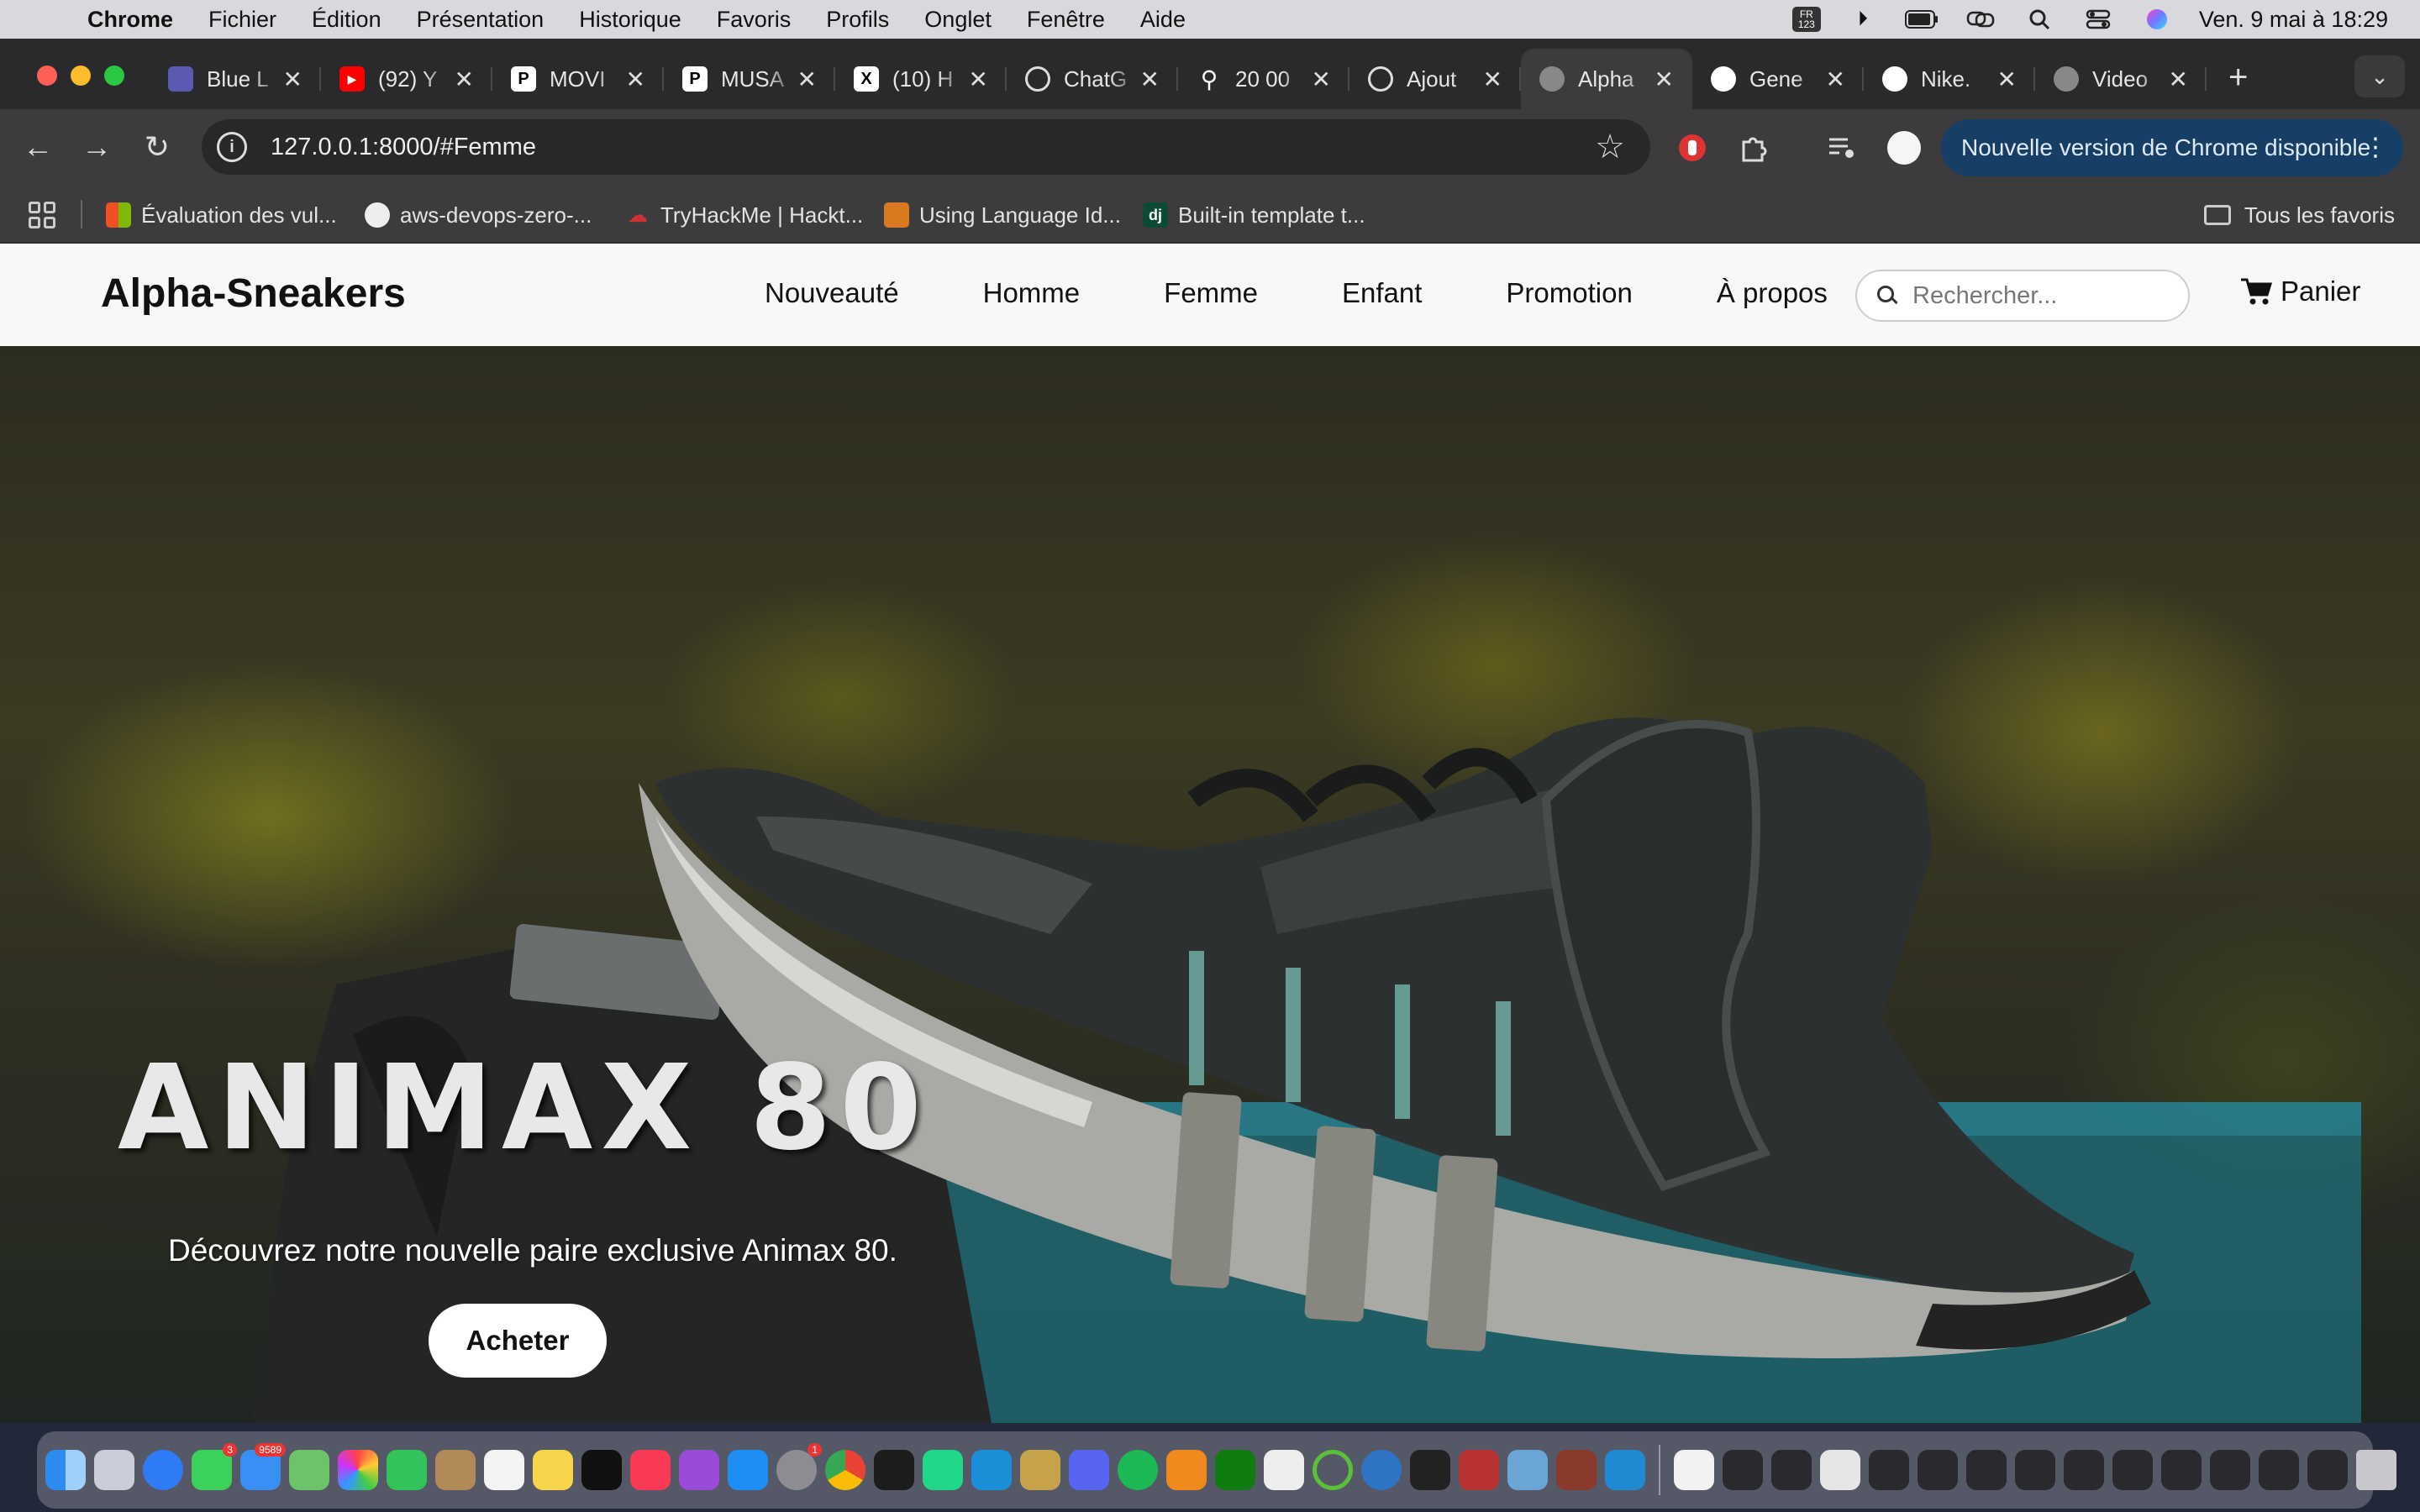 This screenshot has height=1512, width=2420. Describe the element at coordinates (1235, 1470) in the screenshot. I see `xbox-icon` at that location.